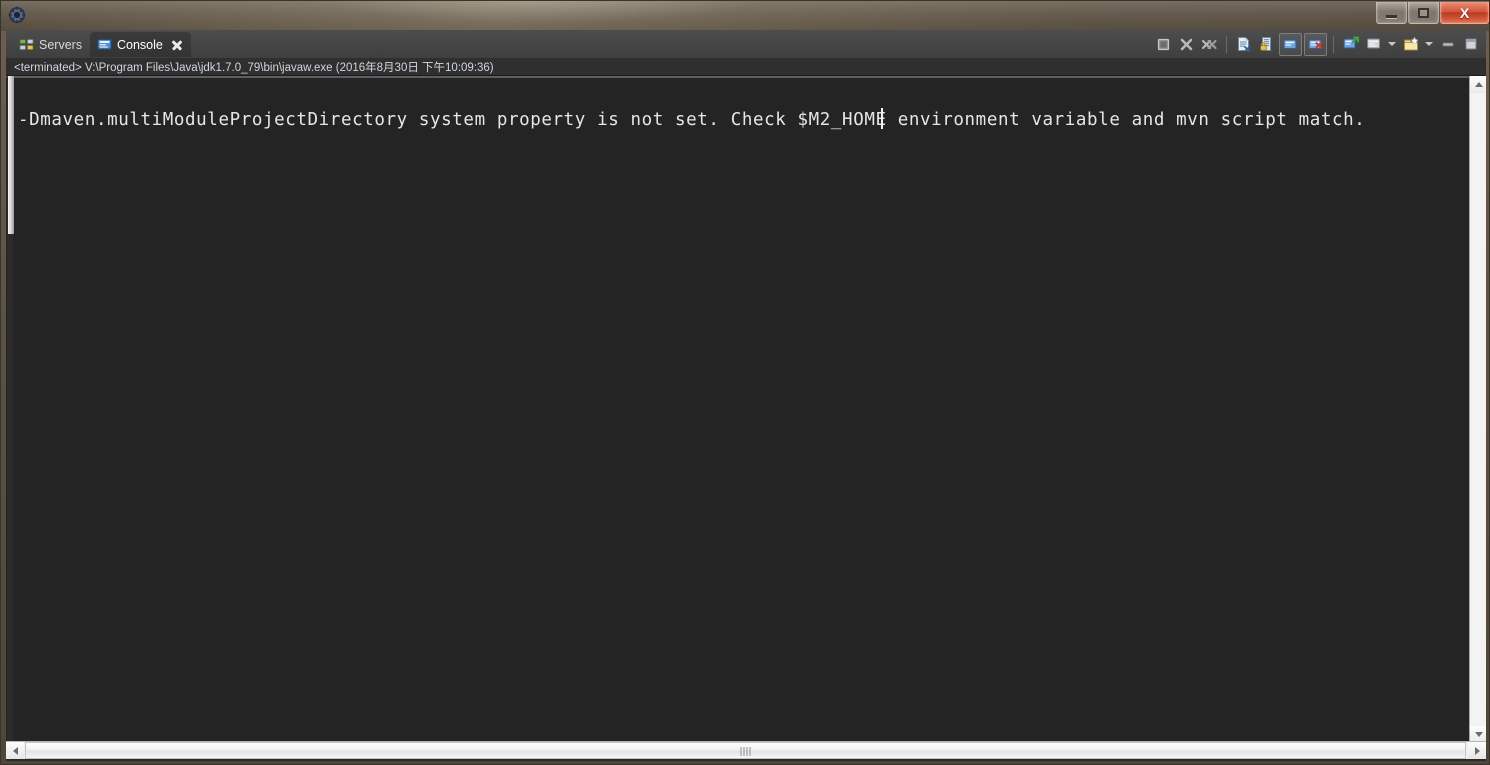  I want to click on display-console-icon, so click(1315, 44).